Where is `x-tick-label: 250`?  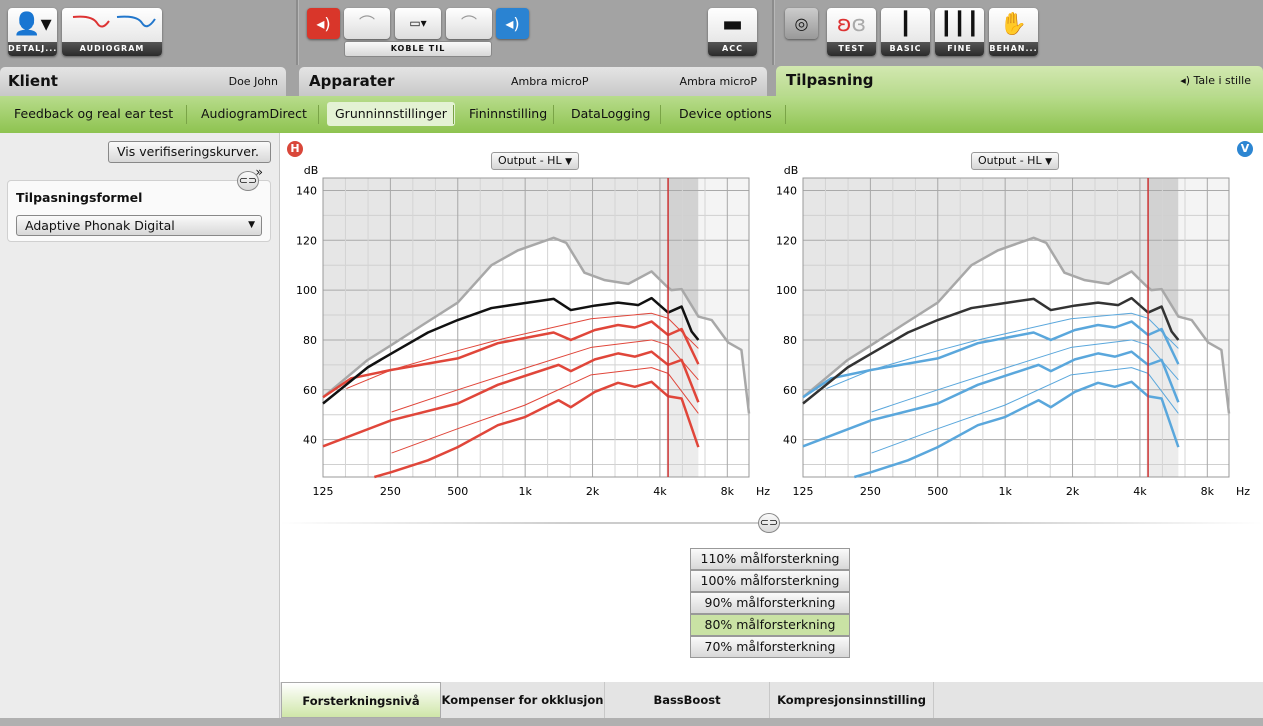
x-tick-label: 250 is located at coordinates (870, 491).